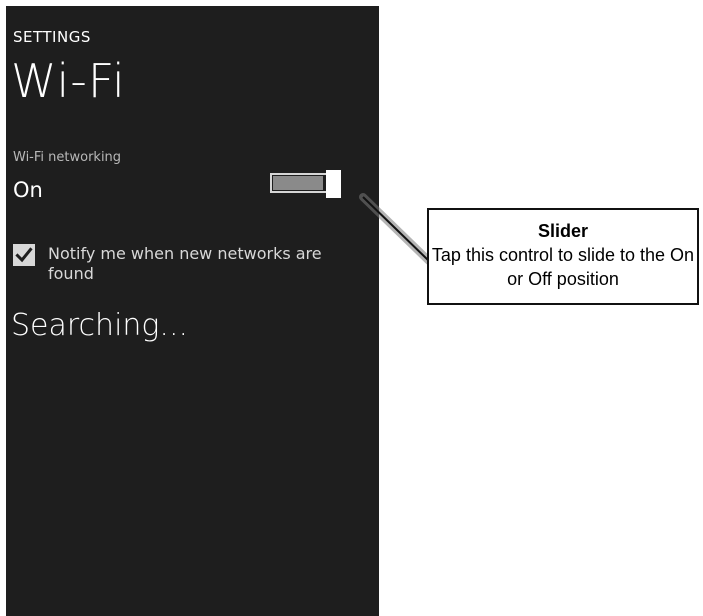 This screenshot has height=616, width=703. I want to click on callout-leader-line, so click(396, 229).